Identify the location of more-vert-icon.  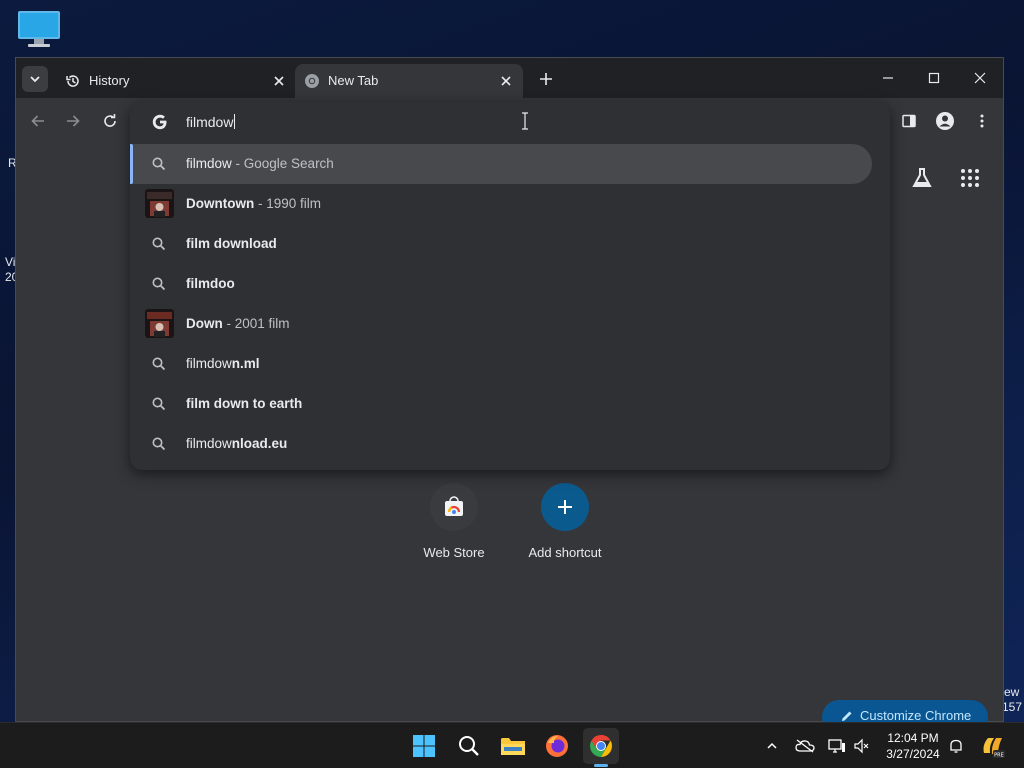
(982, 121).